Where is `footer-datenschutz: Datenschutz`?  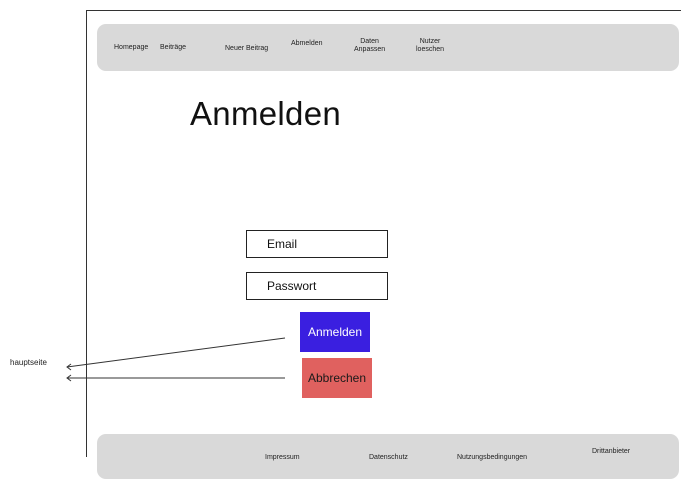
footer-datenschutz: Datenschutz is located at coordinates (388, 457).